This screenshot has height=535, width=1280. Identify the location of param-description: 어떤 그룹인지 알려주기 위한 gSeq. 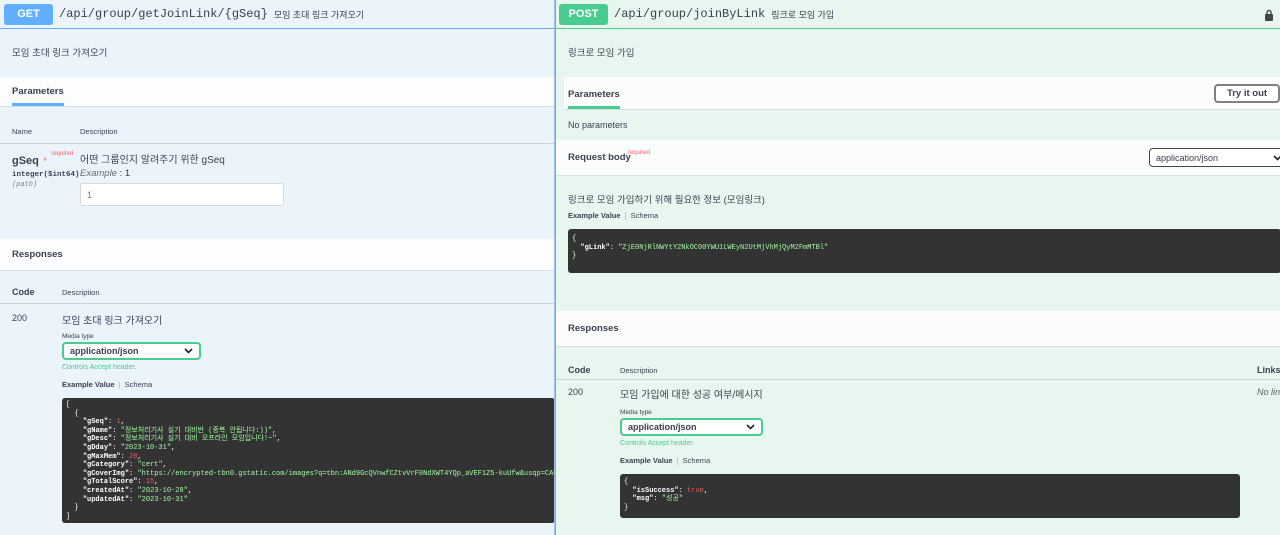
(152, 160).